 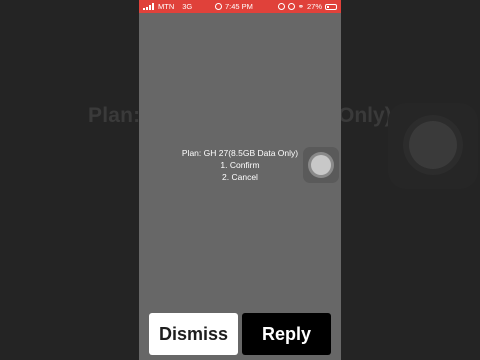 What do you see at coordinates (286, 334) in the screenshot?
I see `reply-button: Reply` at bounding box center [286, 334].